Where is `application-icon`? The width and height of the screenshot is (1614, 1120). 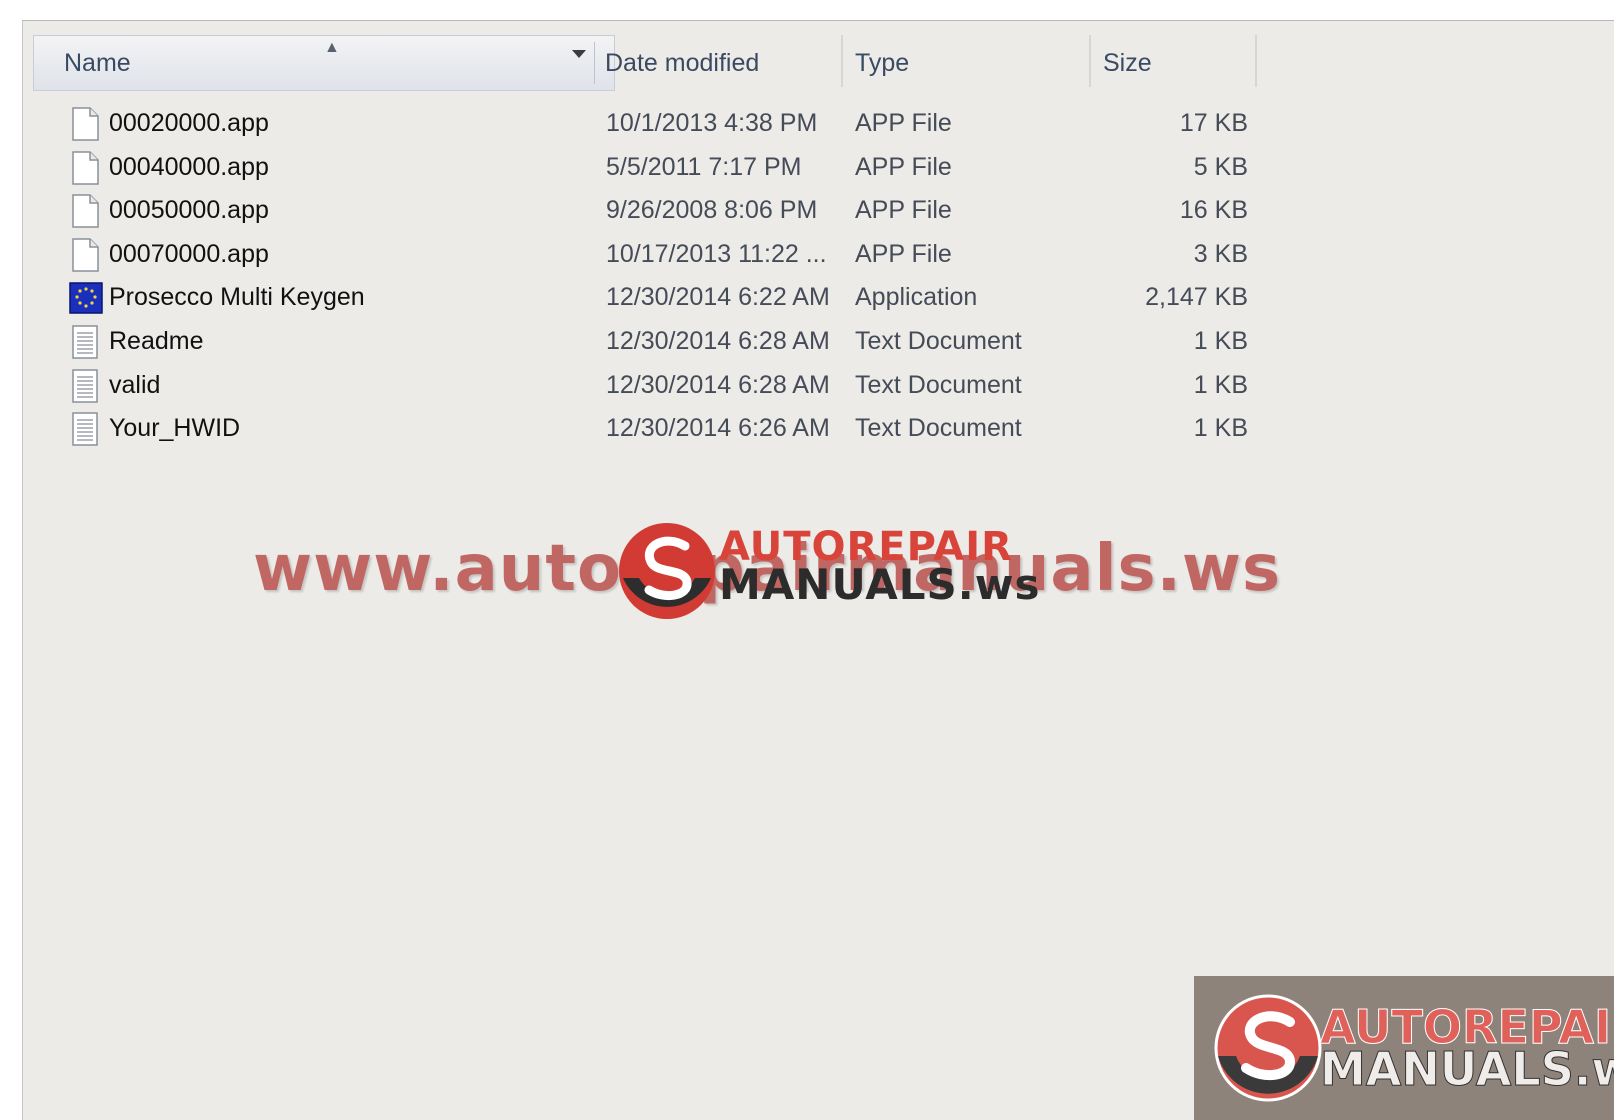
application-icon is located at coordinates (86, 298).